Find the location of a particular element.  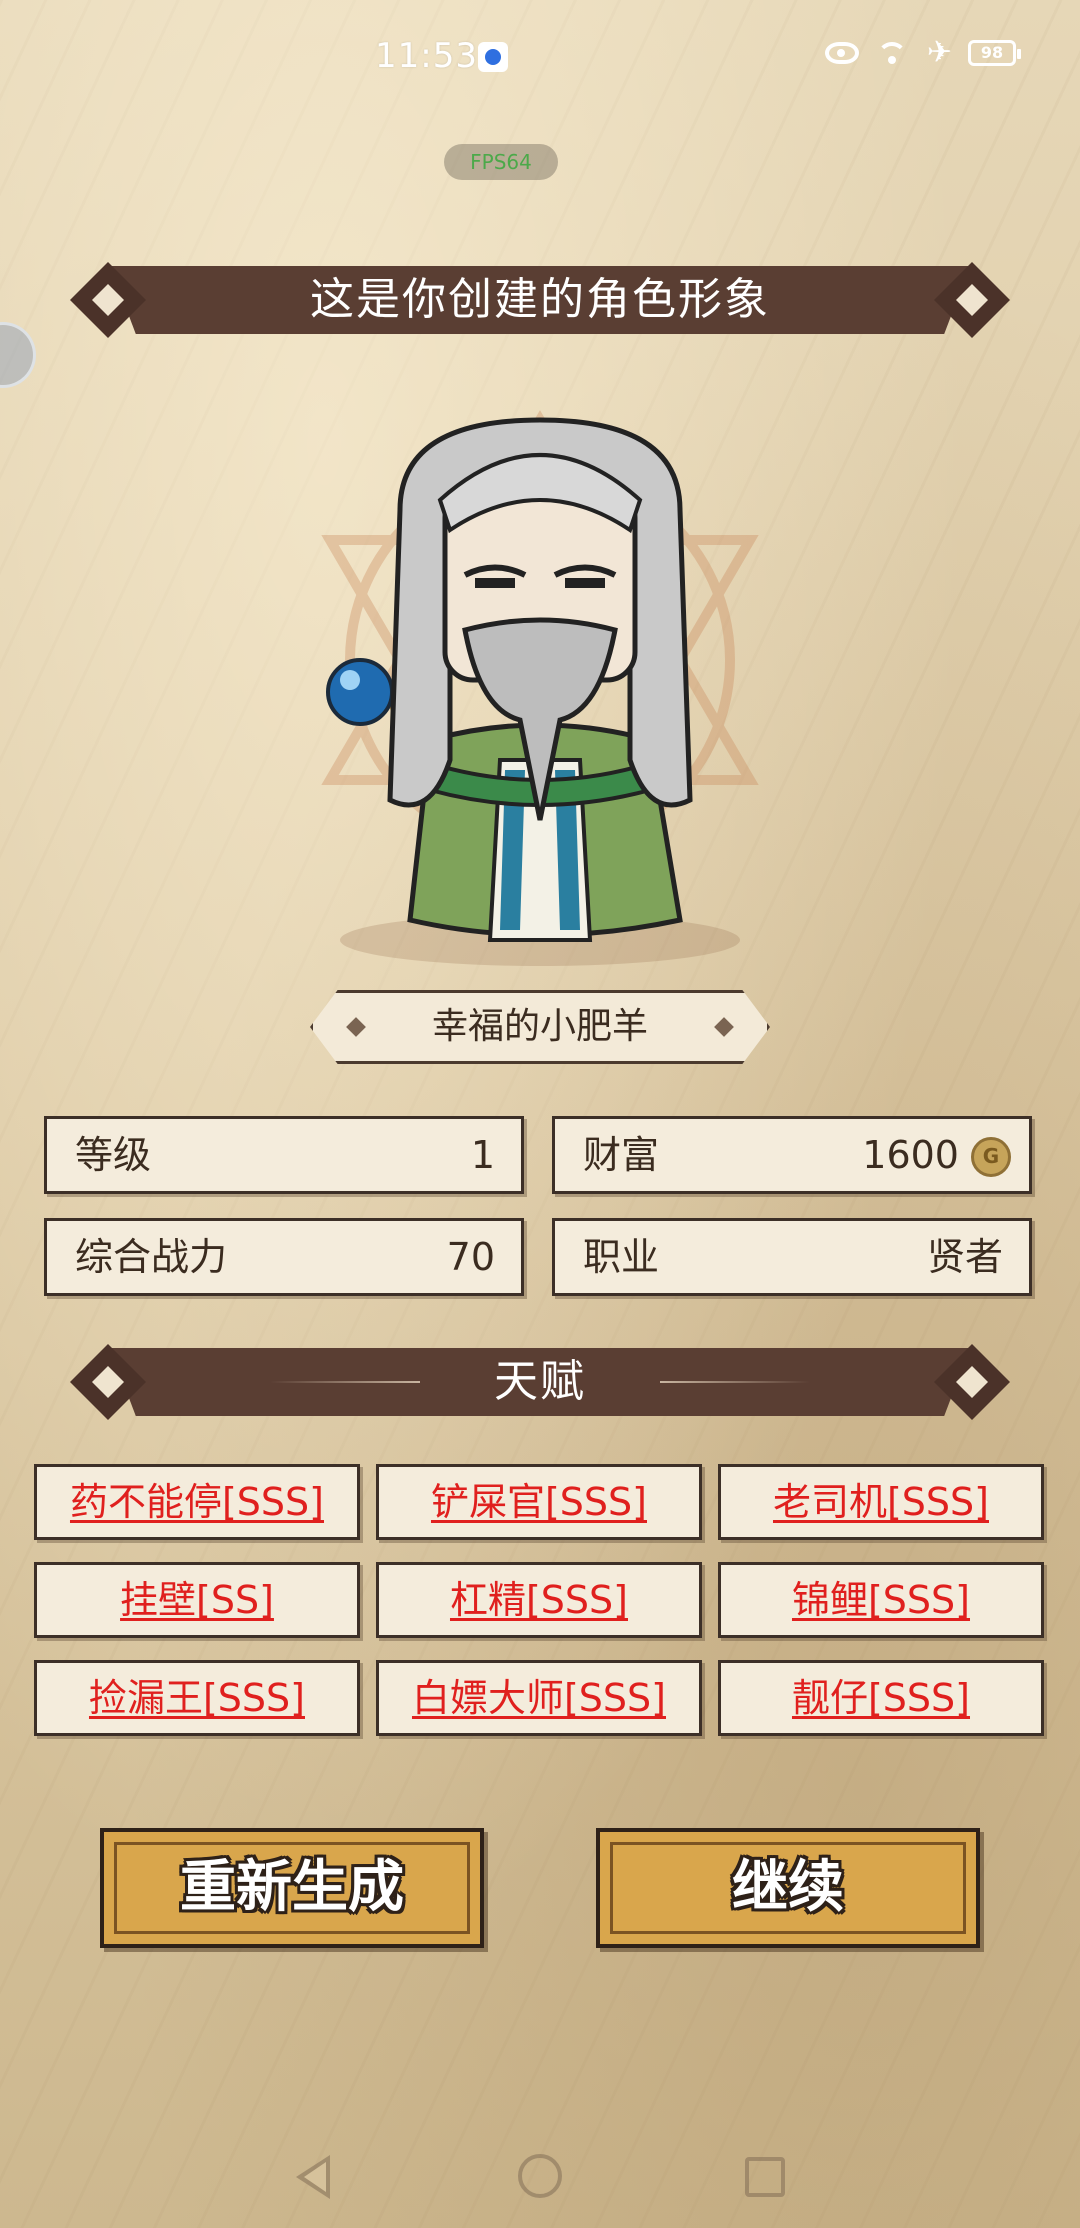

wifi-icon is located at coordinates (893, 53).